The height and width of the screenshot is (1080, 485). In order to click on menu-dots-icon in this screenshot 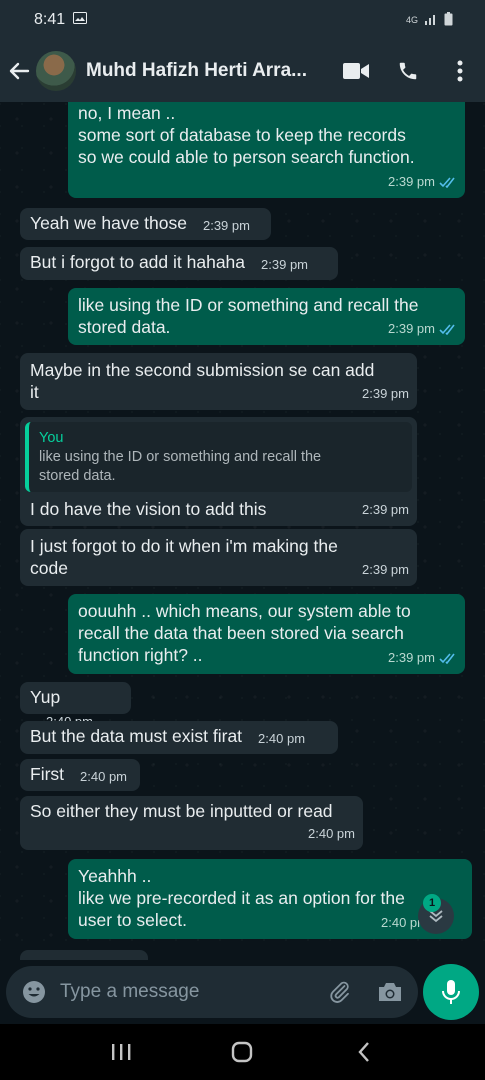, I will do `click(460, 71)`.